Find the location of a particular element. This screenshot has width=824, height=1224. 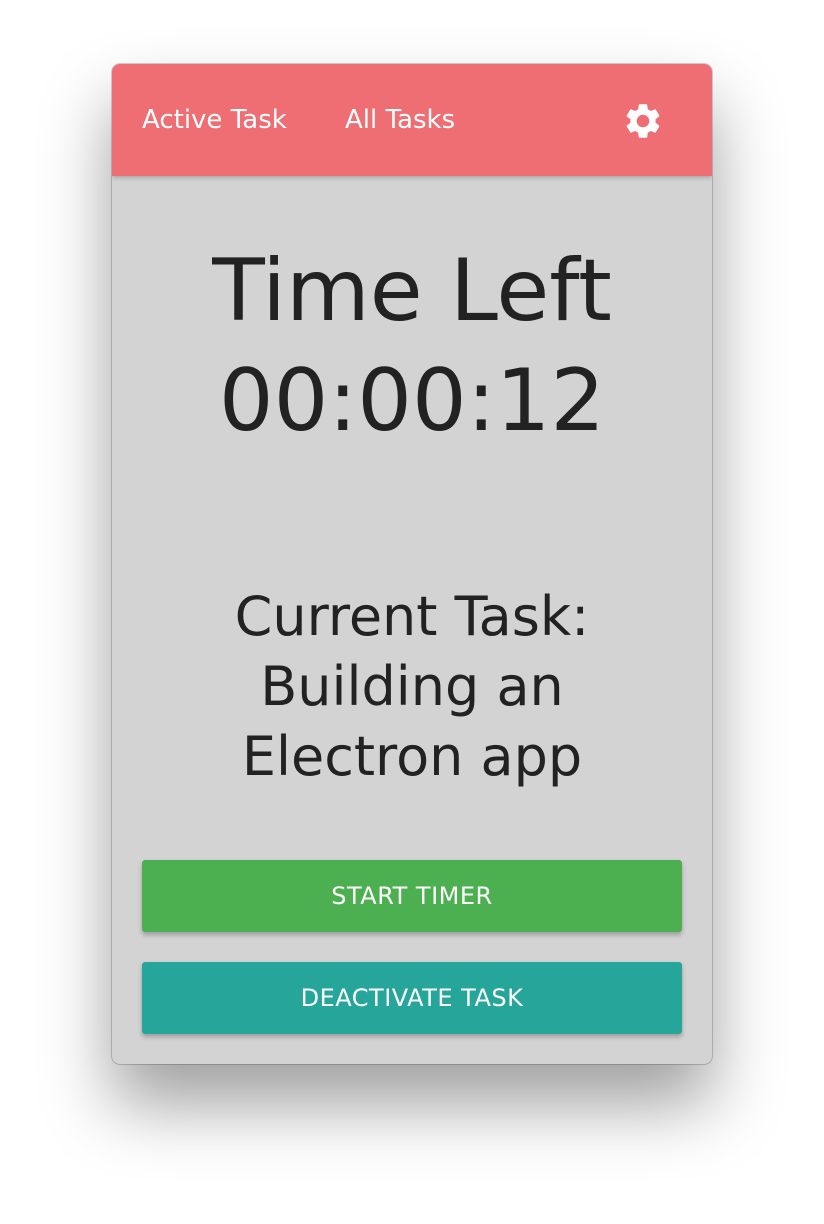

nav-link-active-task: Active Task is located at coordinates (214, 120).